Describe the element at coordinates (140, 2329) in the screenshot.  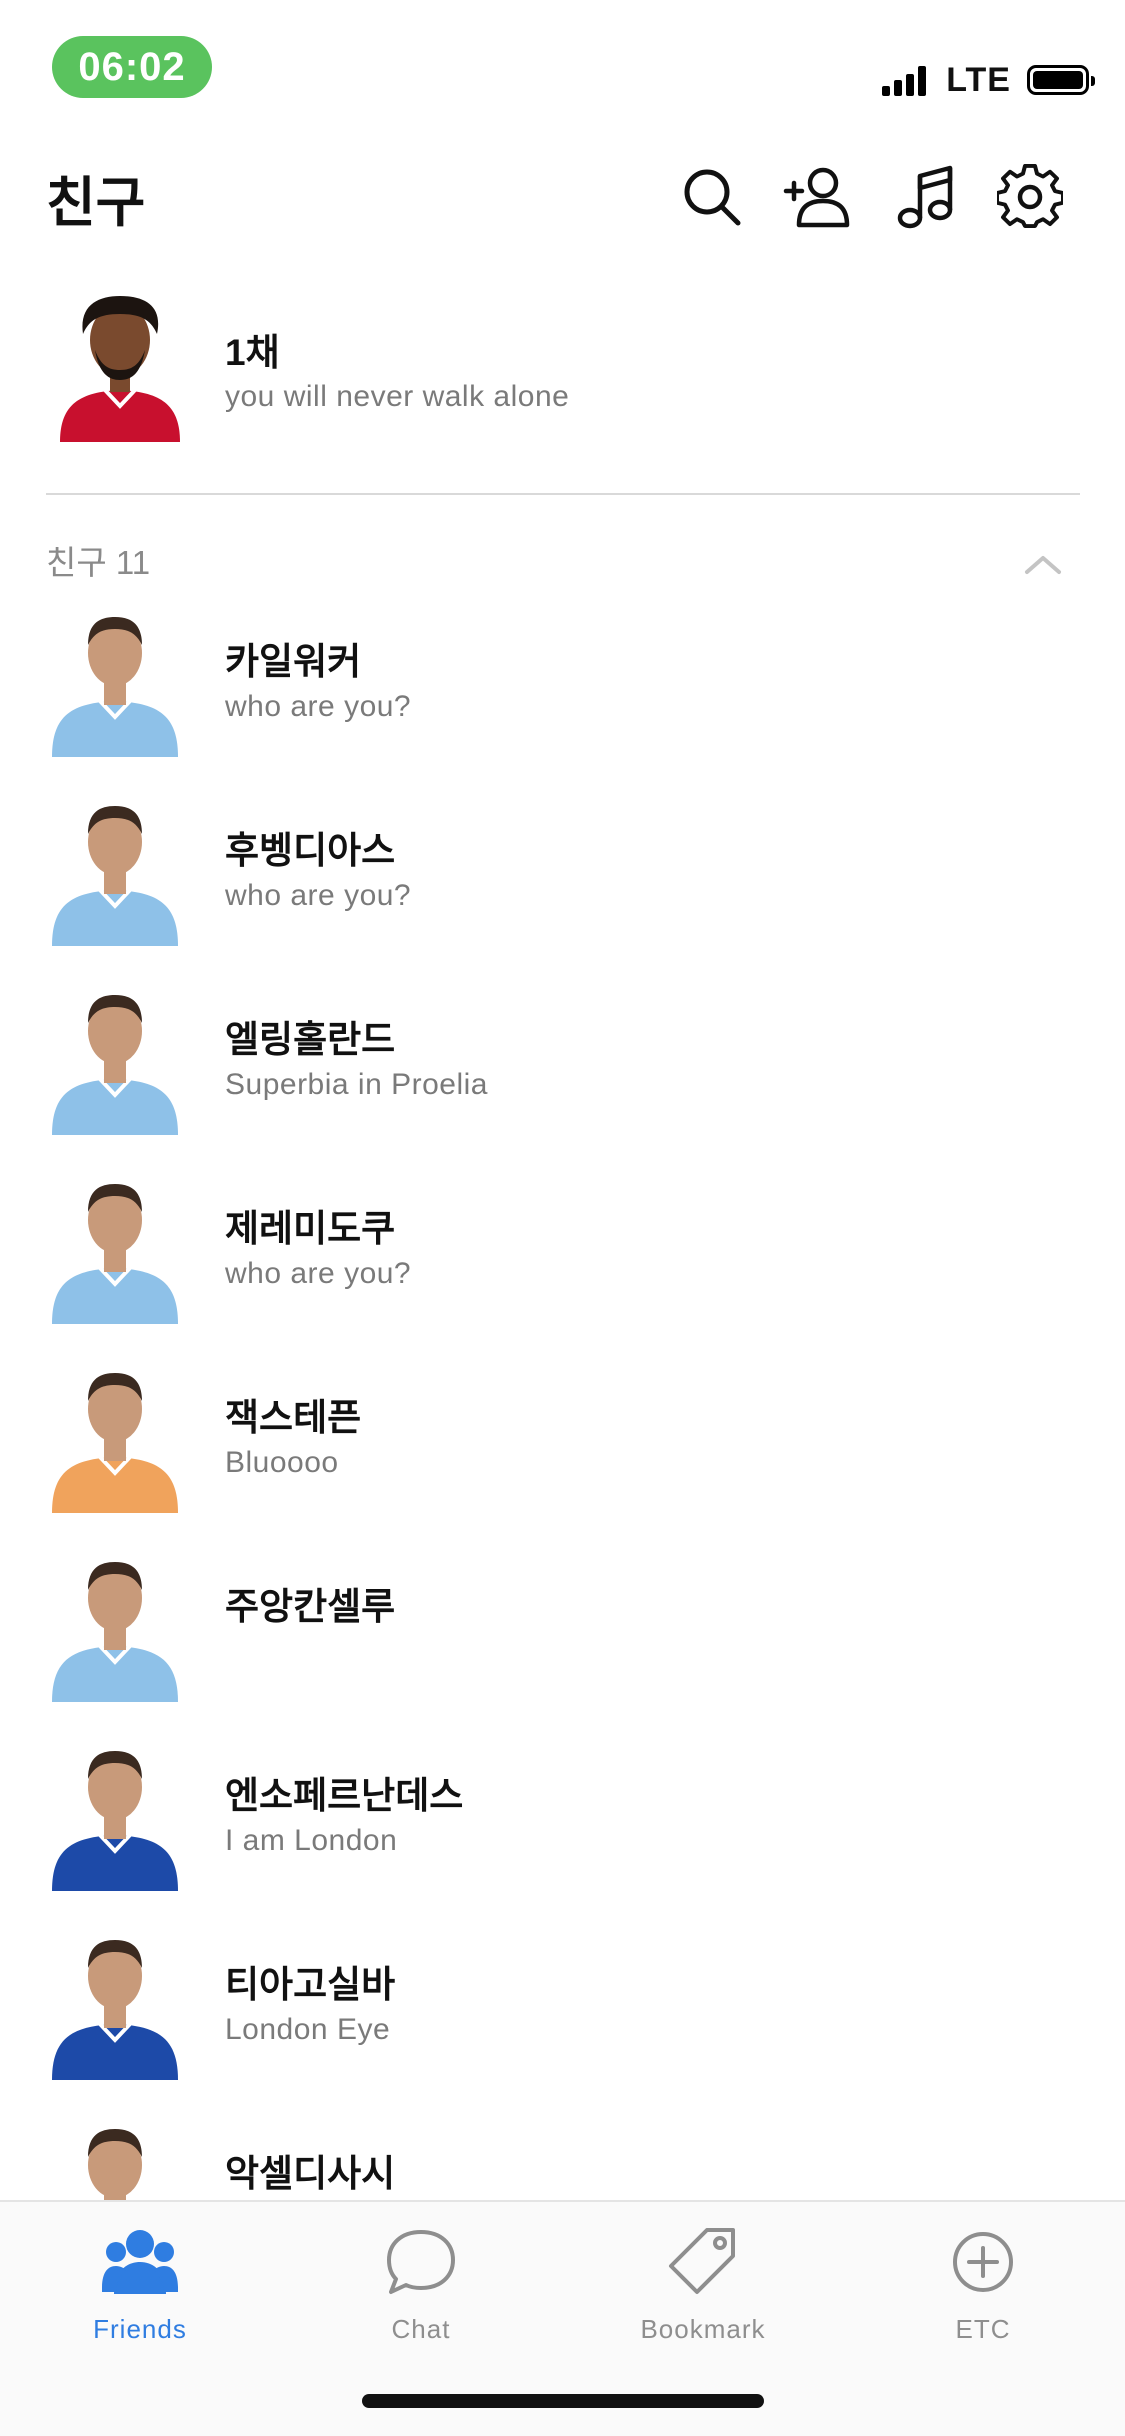
I see `tab-label-friends: Friends` at that location.